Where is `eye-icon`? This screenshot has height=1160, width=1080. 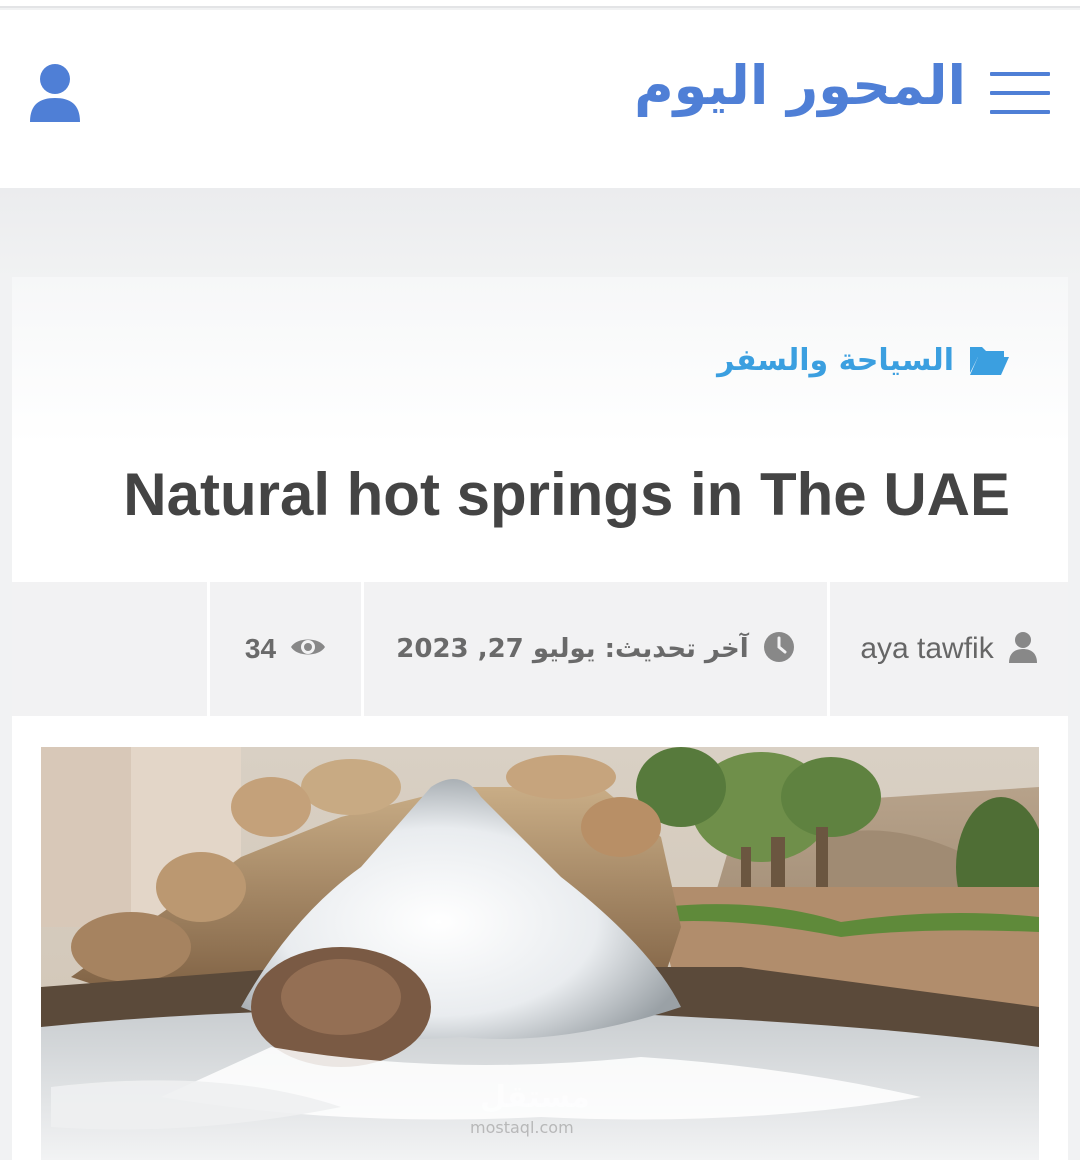
eye-icon is located at coordinates (308, 649).